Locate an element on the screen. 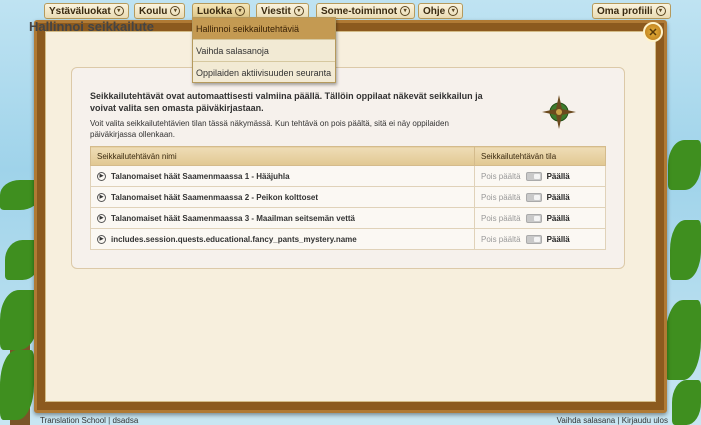 The image size is (701, 425). close-icon: ✕ is located at coordinates (653, 32).